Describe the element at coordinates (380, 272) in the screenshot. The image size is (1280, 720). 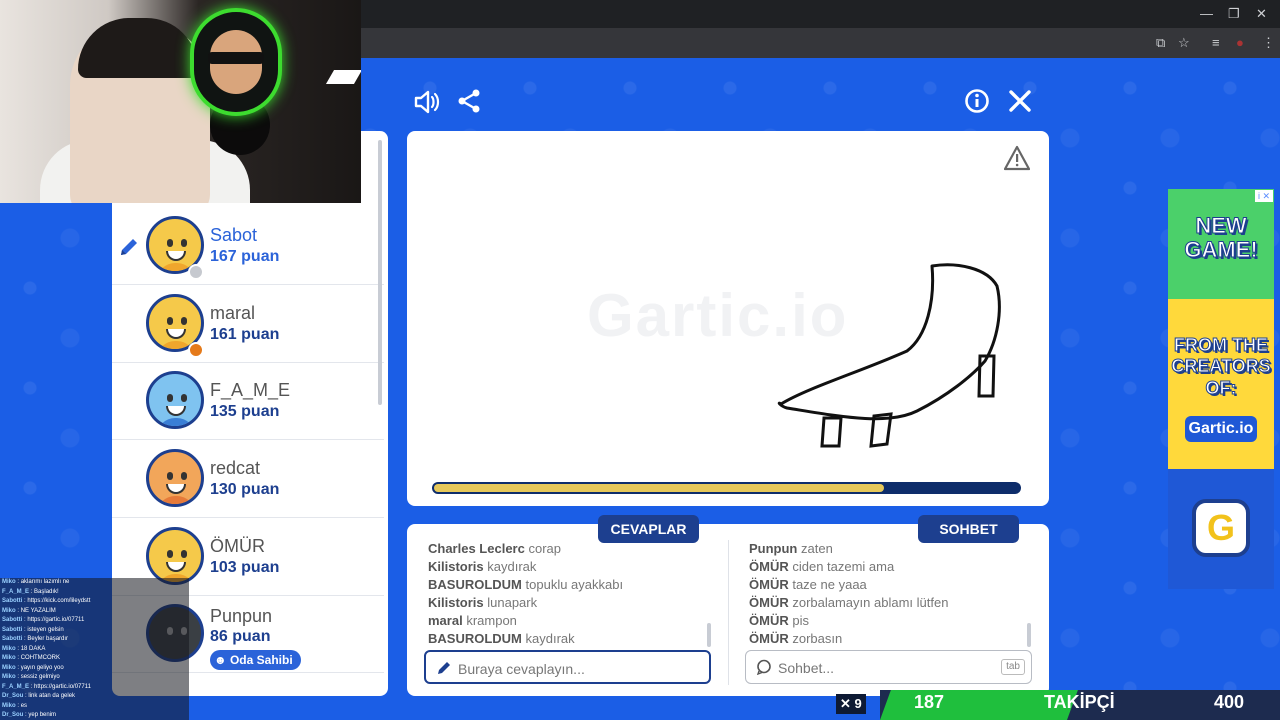
I see `player-list-scrollbar` at that location.